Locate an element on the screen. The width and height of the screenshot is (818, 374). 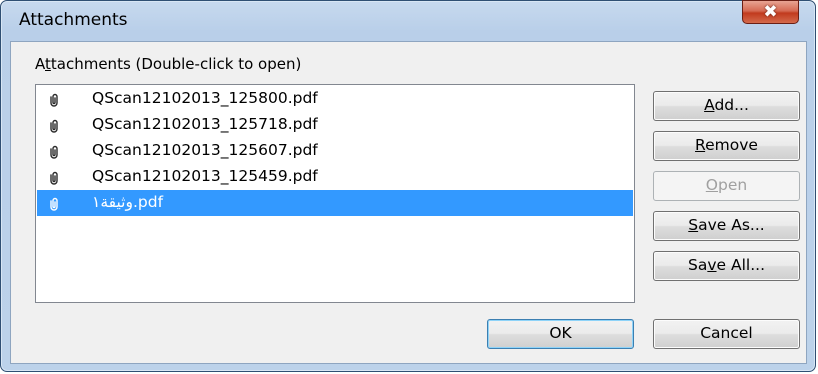
open-button: Open is located at coordinates (726, 186).